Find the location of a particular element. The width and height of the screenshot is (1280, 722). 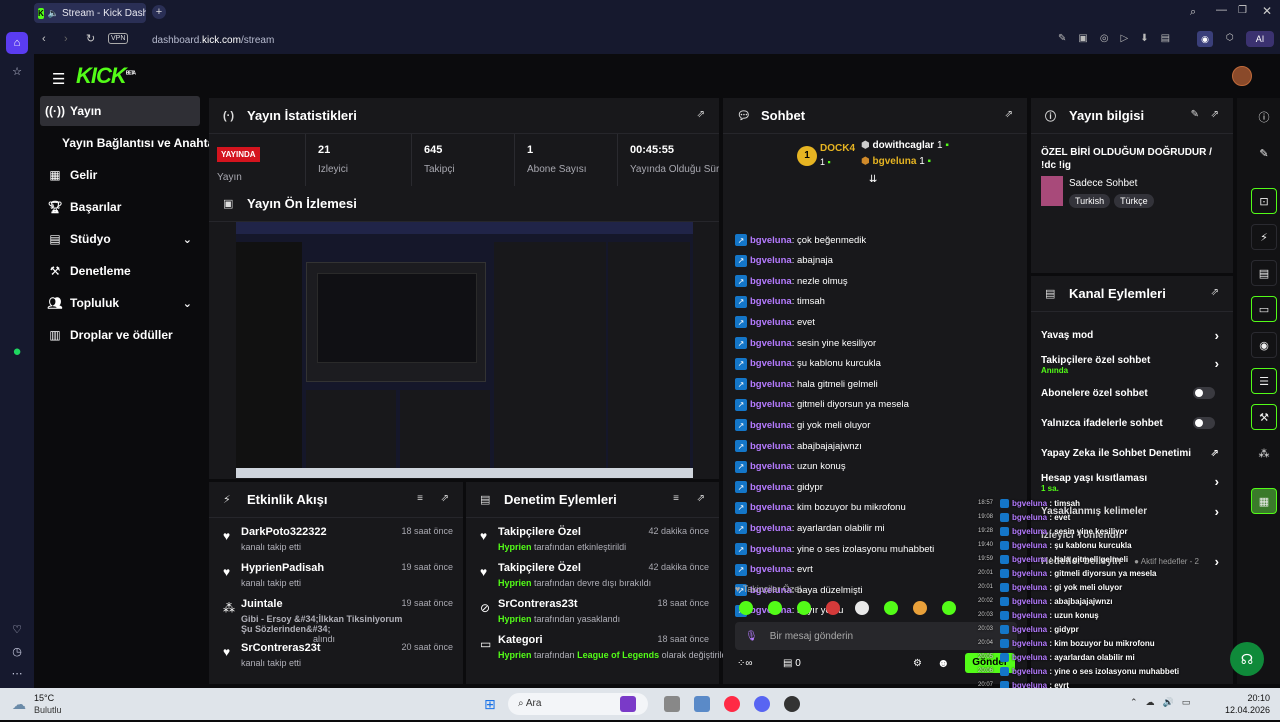

support-icon: ☊ is located at coordinates (1247, 659).